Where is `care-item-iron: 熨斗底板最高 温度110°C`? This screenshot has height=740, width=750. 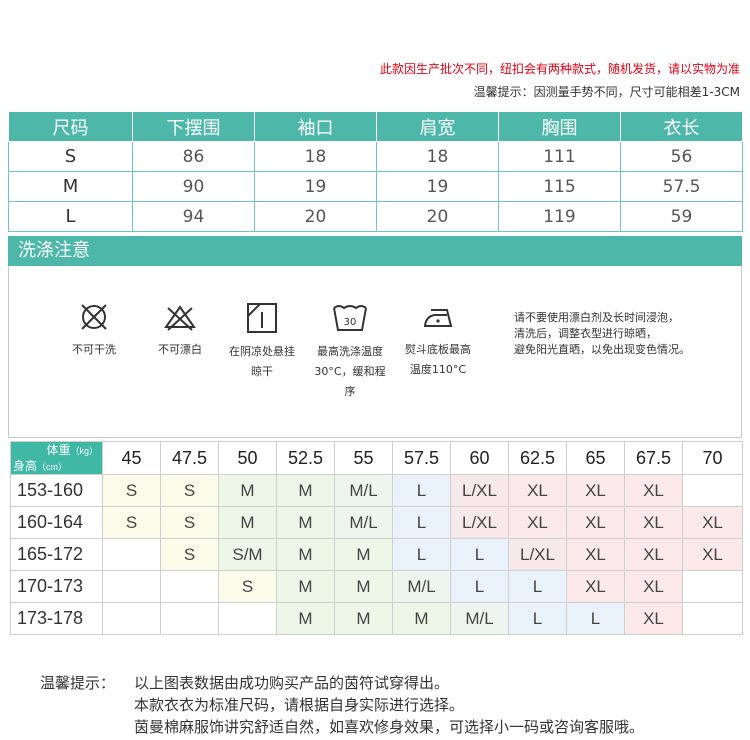
care-item-iron: 熨斗底板最高 温度110°C is located at coordinates (438, 341).